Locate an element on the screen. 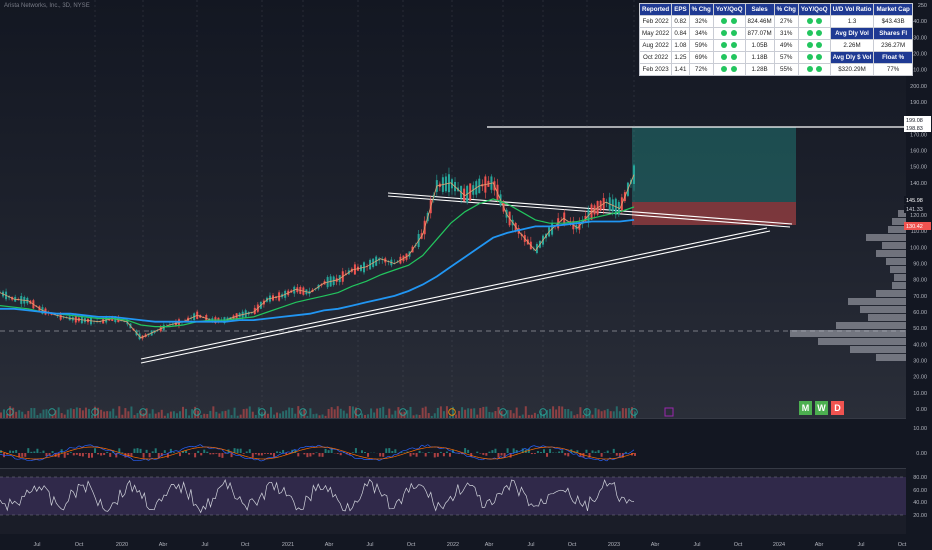  timeframe-daily-button: D is located at coordinates (837, 408).